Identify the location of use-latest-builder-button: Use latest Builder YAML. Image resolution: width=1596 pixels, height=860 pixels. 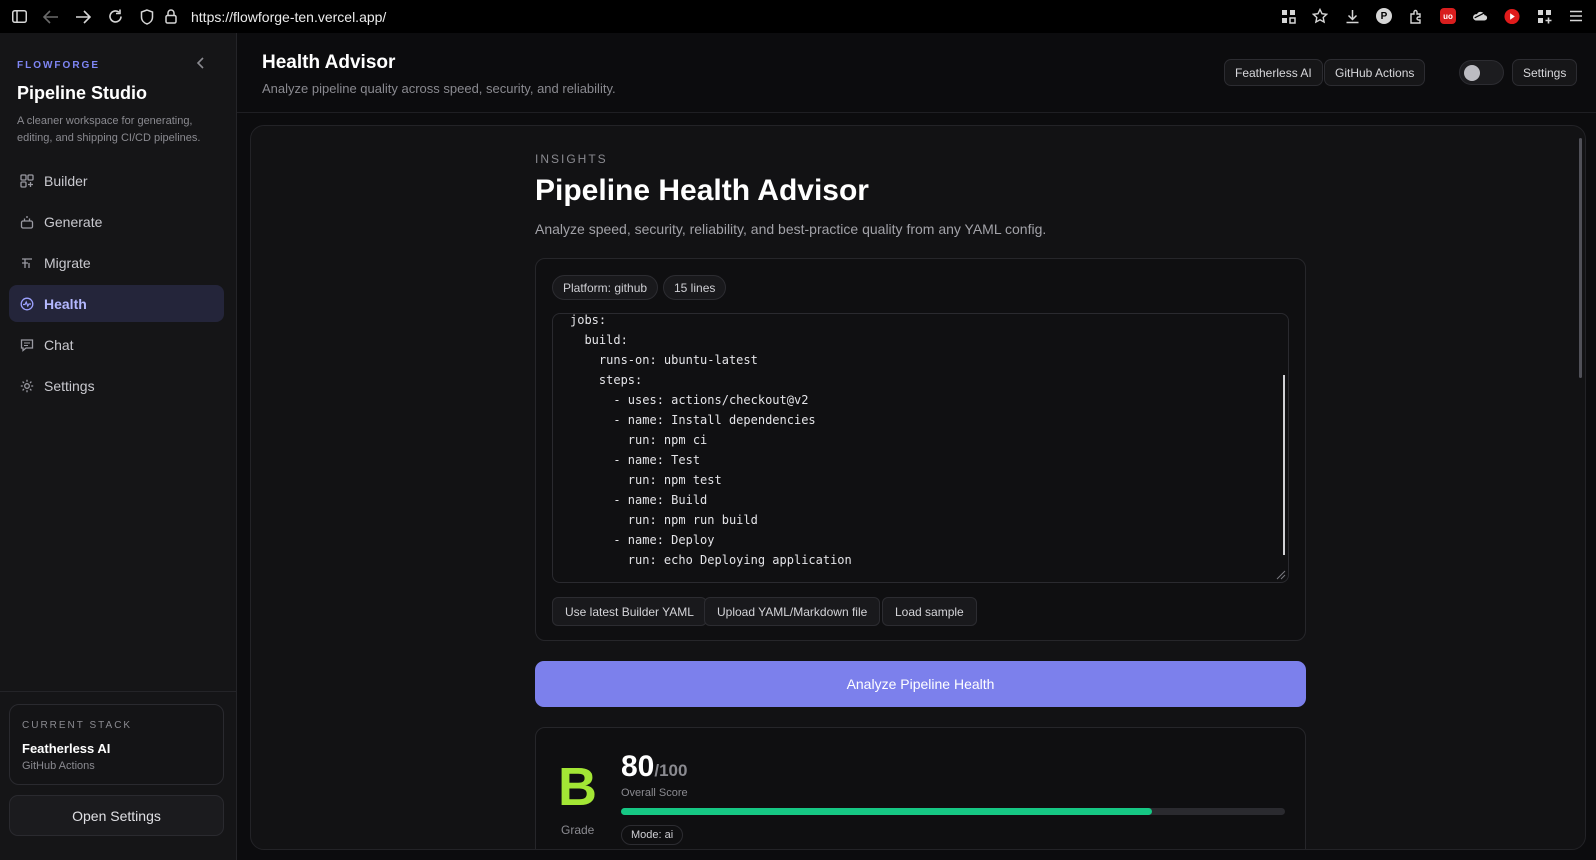
(629, 611).